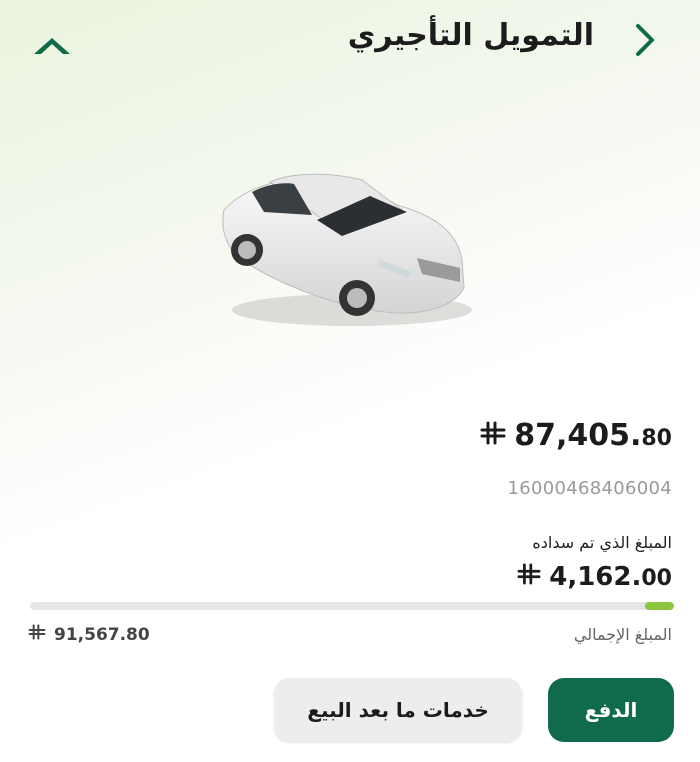 The image size is (700, 762). I want to click on total-amount-value: 91,567.80, so click(102, 634).